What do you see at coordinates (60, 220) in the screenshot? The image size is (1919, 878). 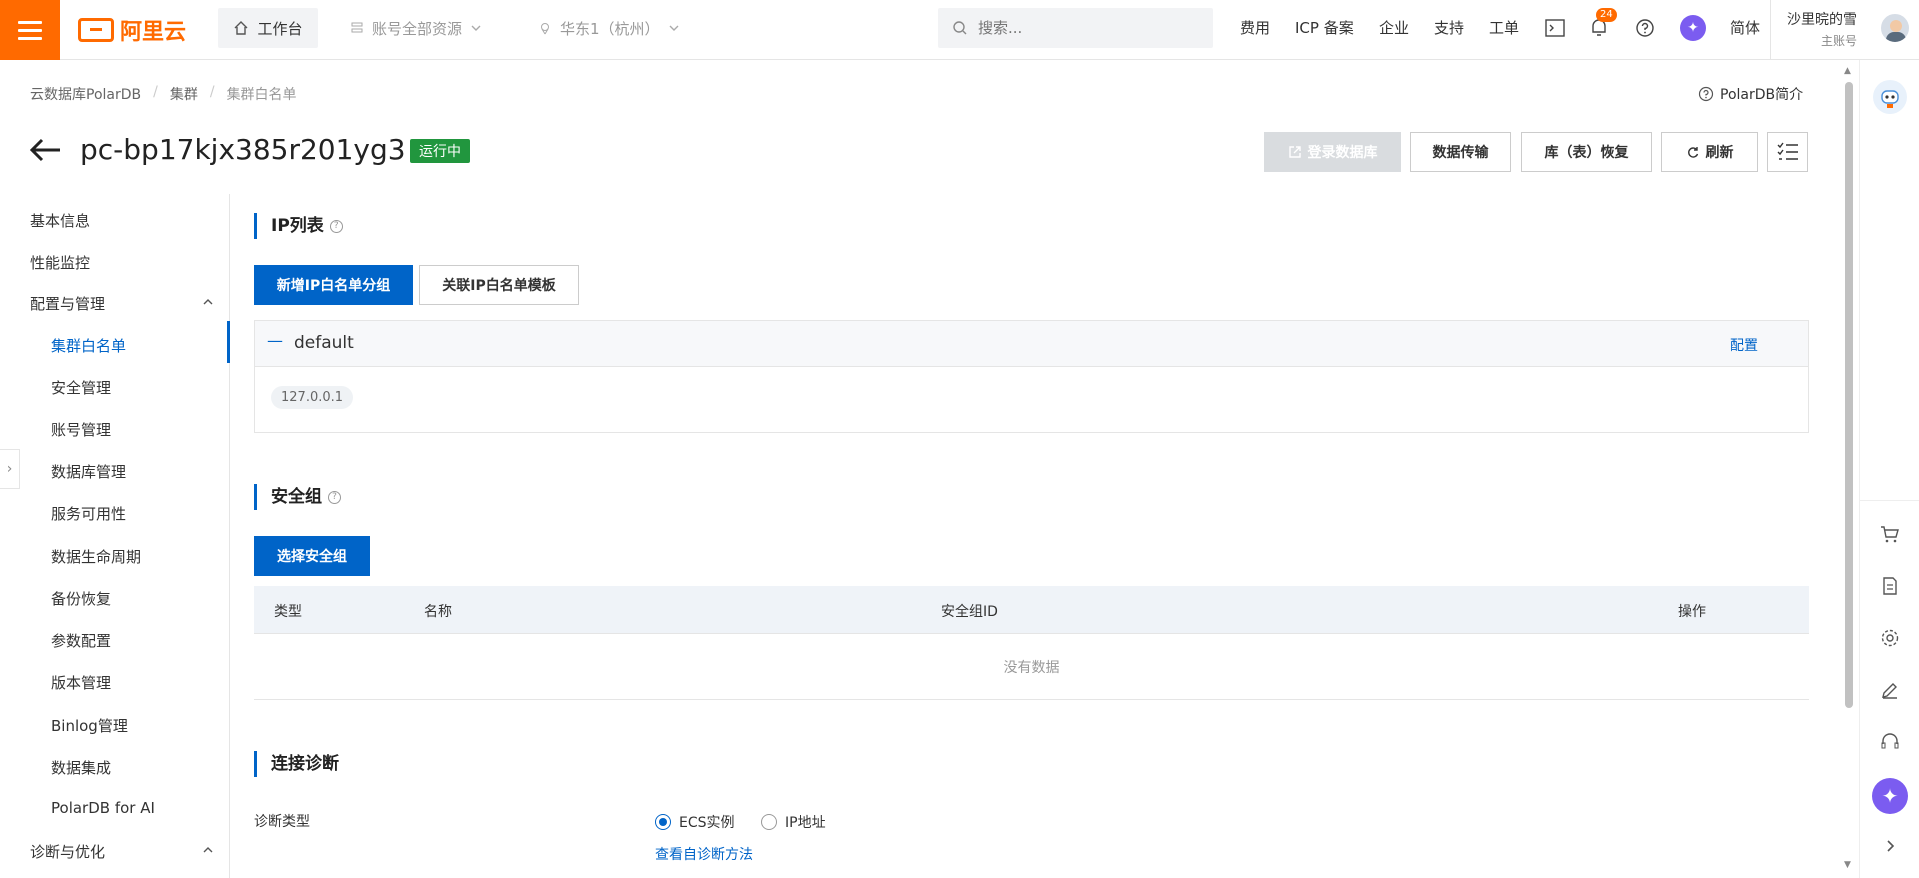 I see `sidebar-item-basic-info: 基本信息` at bounding box center [60, 220].